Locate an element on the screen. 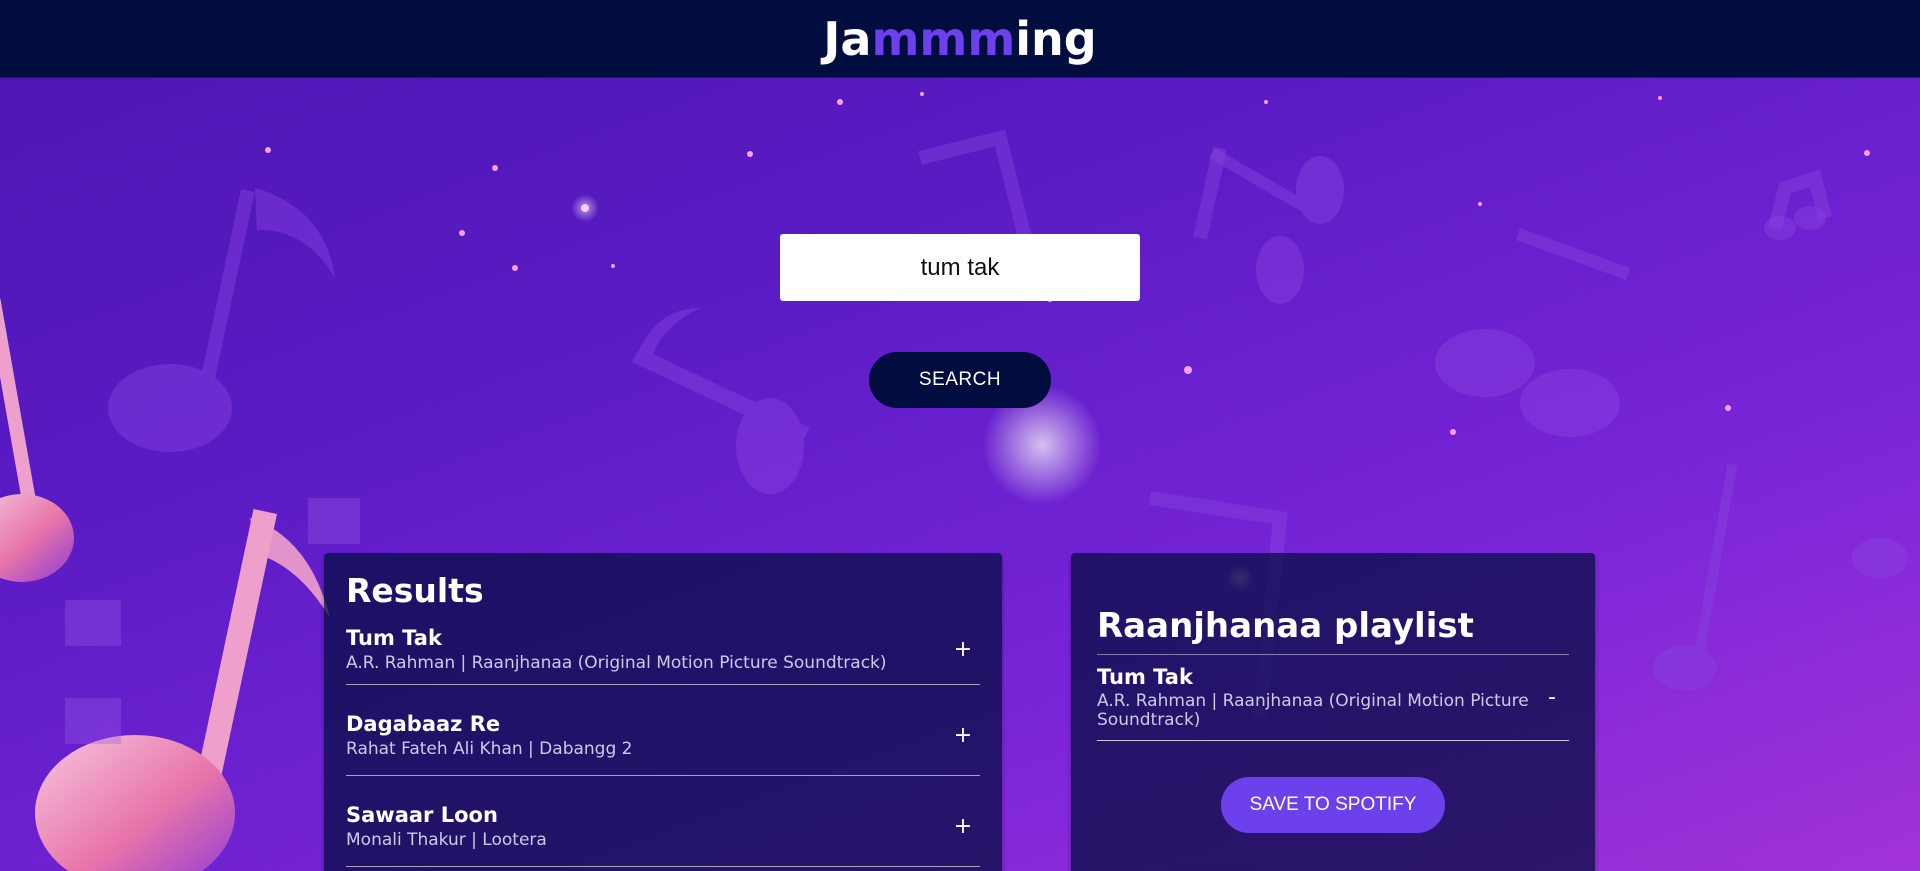  result-track: Sawaar Loon Monali Thakur | Lootera + is located at coordinates (663, 821).